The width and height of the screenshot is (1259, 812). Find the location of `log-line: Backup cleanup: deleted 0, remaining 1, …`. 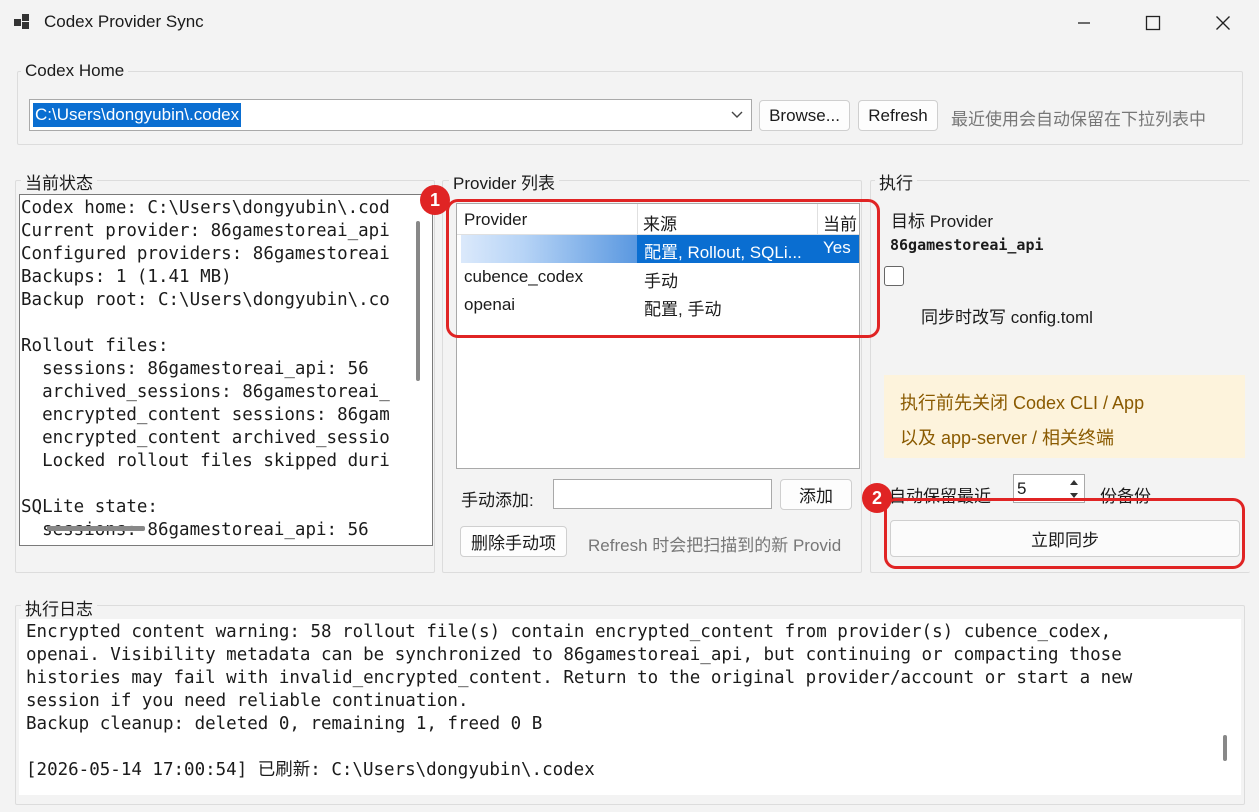

log-line: Backup cleanup: deleted 0, remaining 1, … is located at coordinates (284, 724).